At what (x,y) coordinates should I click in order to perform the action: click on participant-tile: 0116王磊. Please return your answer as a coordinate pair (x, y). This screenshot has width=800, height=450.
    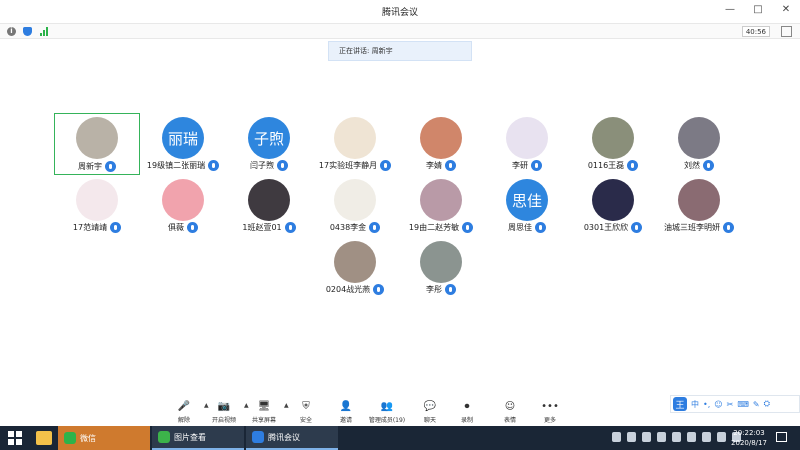
    Looking at the image, I should click on (613, 144).